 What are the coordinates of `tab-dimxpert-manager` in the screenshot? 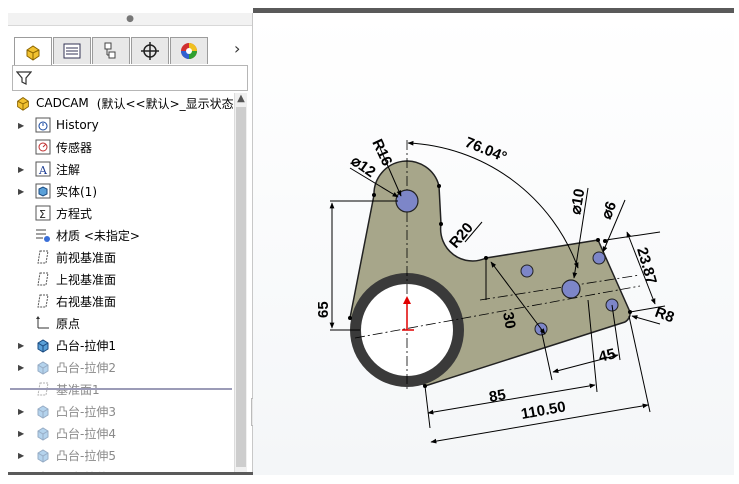 It's located at (150, 50).